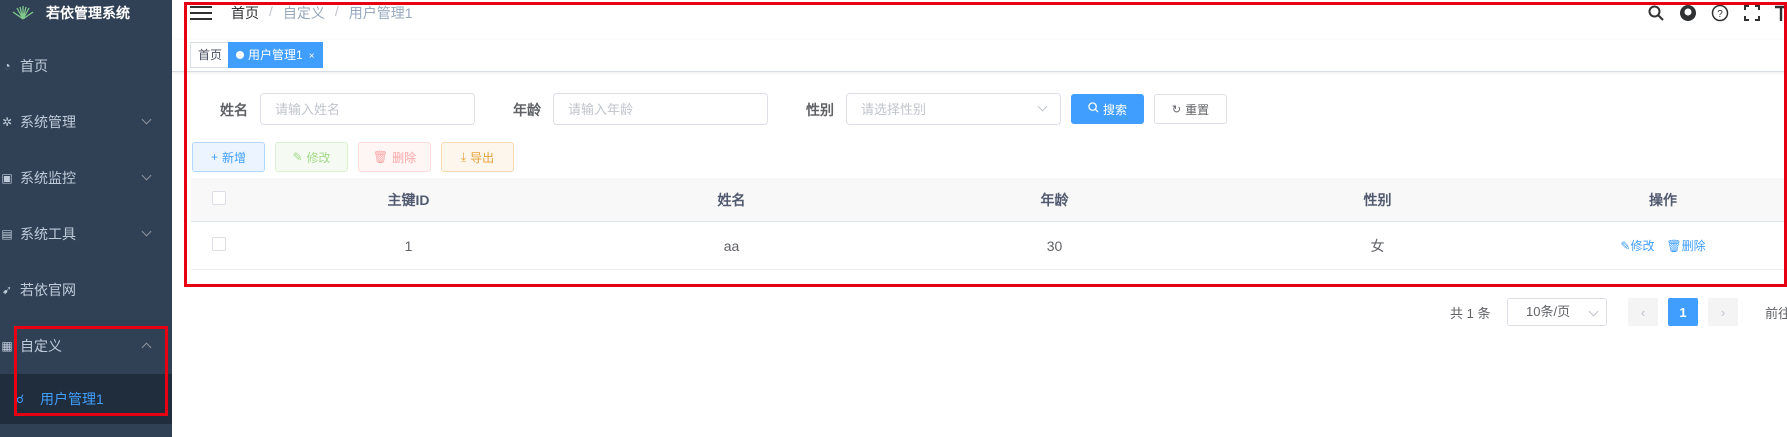 This screenshot has height=437, width=1787. What do you see at coordinates (86, 290) in the screenshot?
I see `sidebar-item-website: ➹ 若依官网` at bounding box center [86, 290].